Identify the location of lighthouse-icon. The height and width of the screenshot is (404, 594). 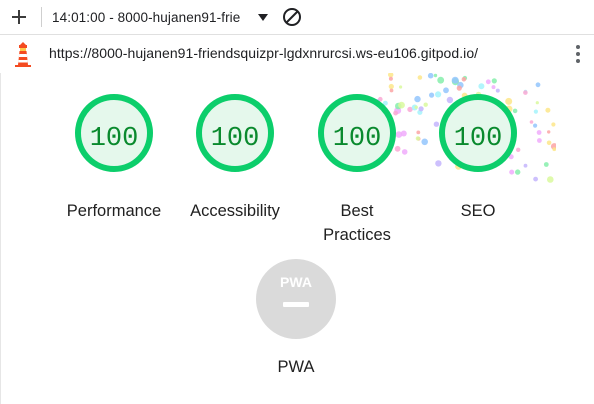
(23, 54).